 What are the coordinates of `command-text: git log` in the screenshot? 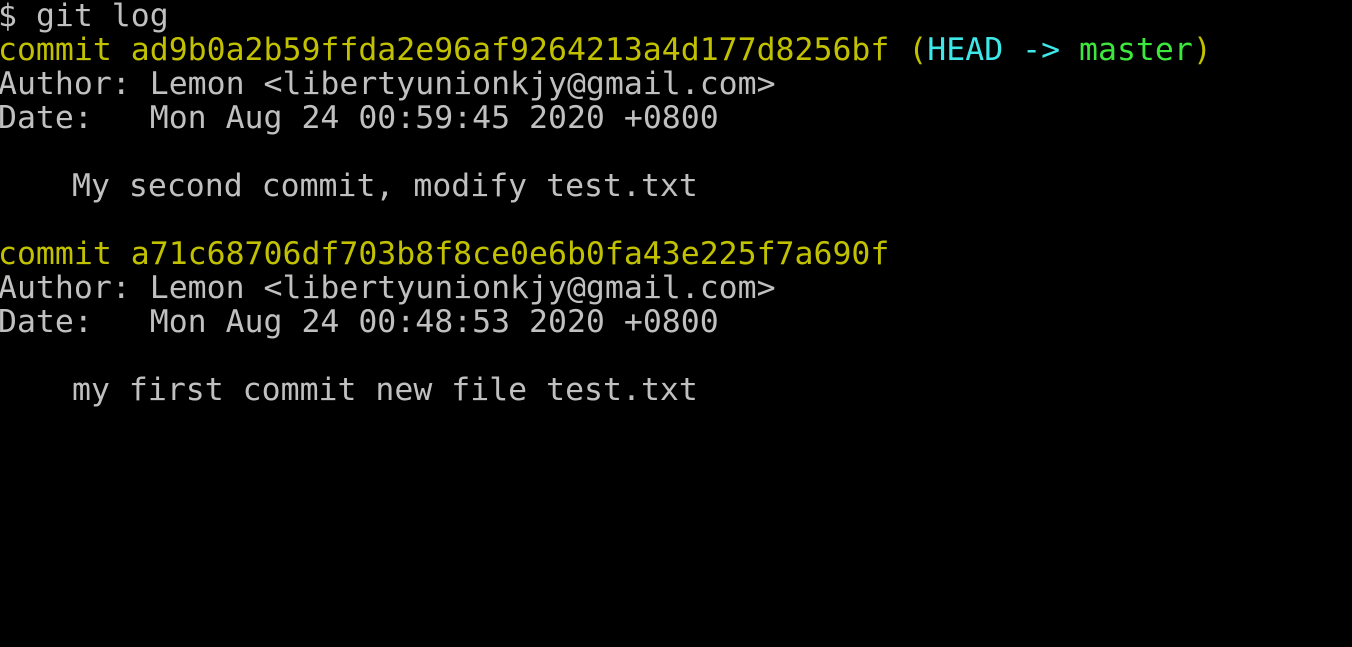 It's located at (102, 17).